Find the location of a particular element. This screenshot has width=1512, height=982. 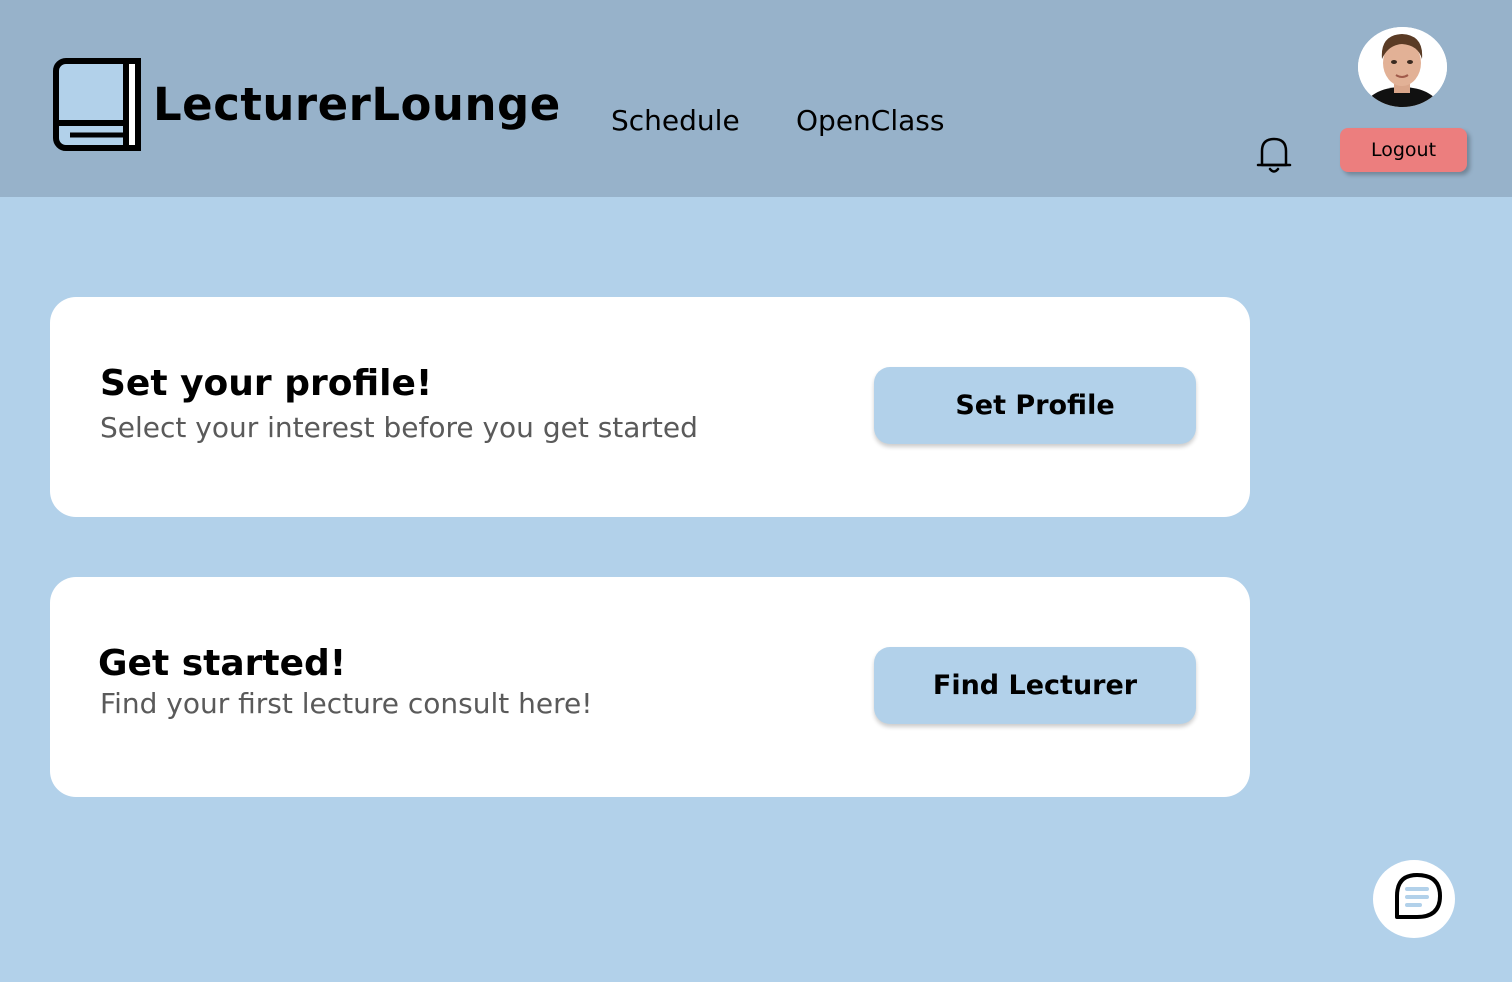

app-brand-name: LecturerLounge is located at coordinates (357, 104).